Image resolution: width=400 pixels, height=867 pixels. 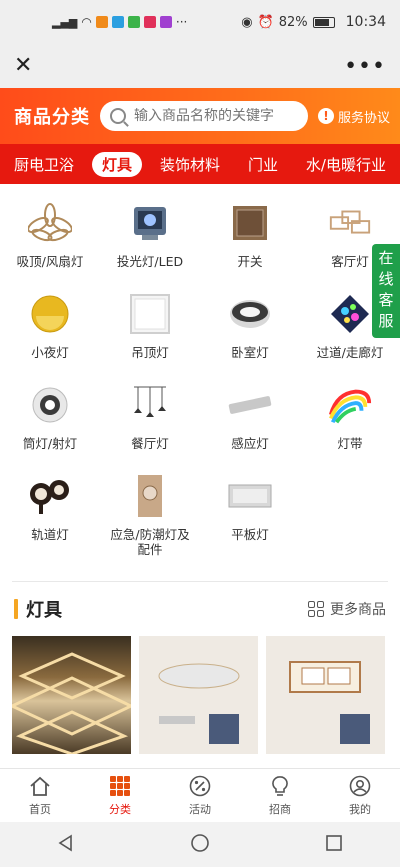 I want to click on home-circle-icon, so click(x=200, y=845).